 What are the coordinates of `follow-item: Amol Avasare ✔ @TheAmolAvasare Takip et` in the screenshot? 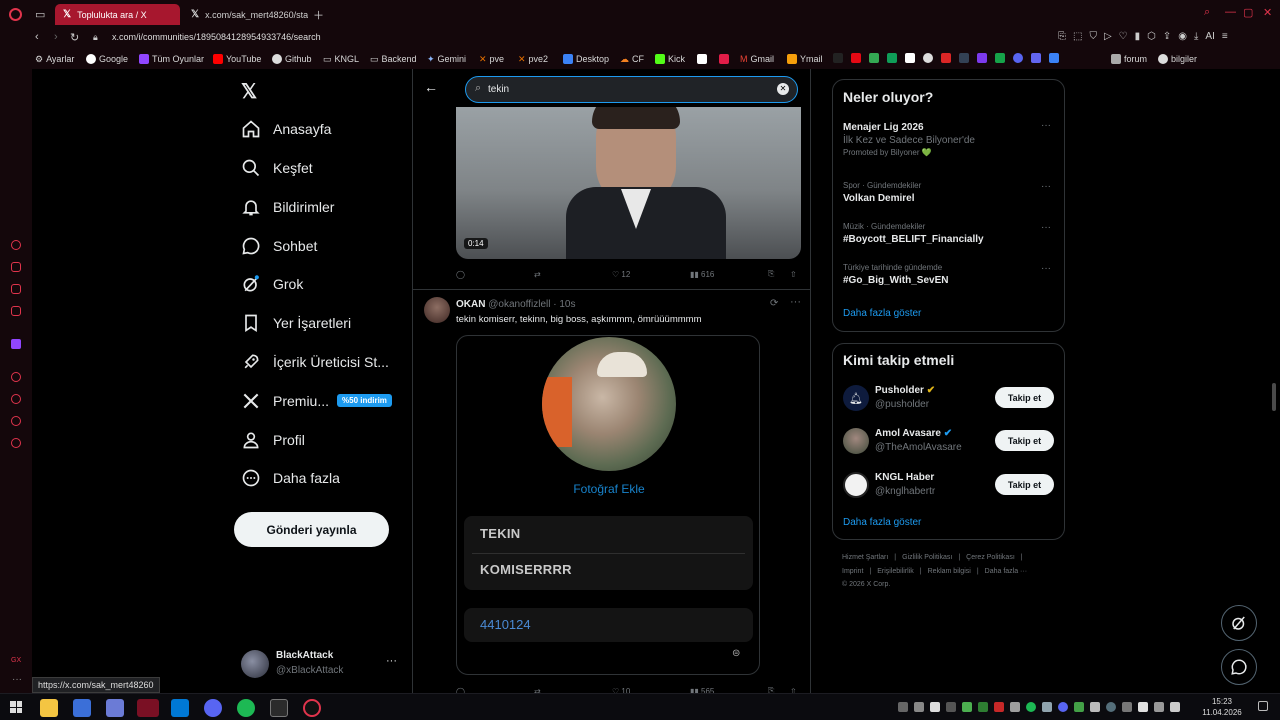 It's located at (949, 441).